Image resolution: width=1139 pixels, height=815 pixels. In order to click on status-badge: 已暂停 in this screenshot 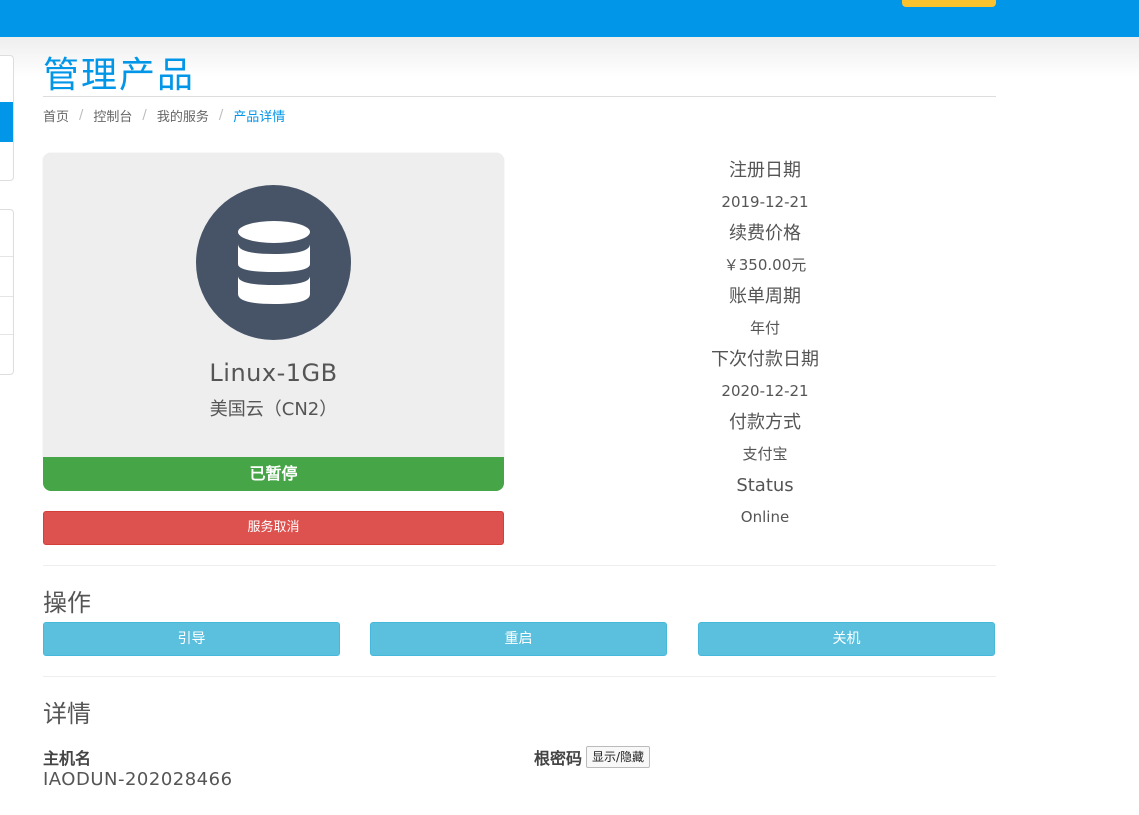, I will do `click(273, 474)`.